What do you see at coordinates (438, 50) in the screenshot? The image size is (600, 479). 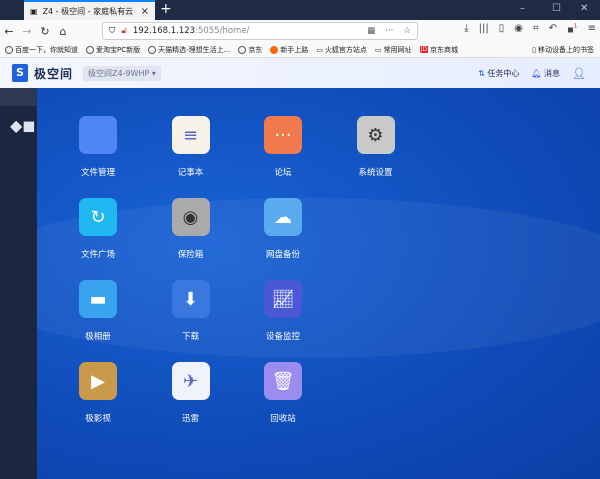 I see `bookmark: JD 京东商城` at bounding box center [438, 50].